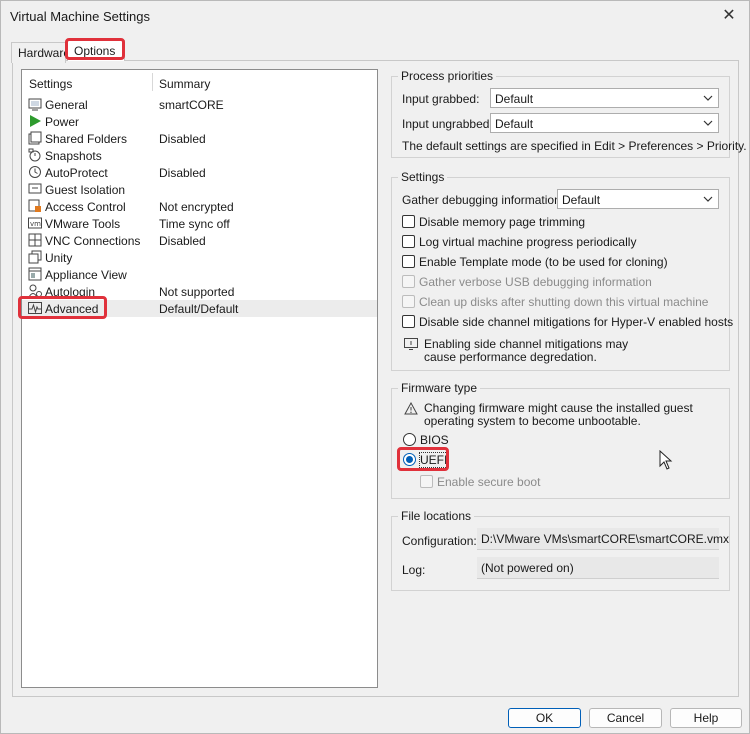  I want to click on list-item-label: VNC Connections, so click(93, 241).